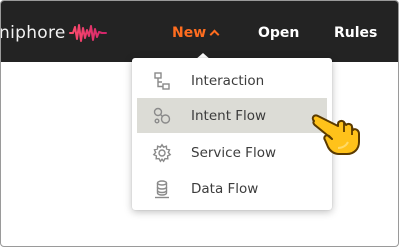 The width and height of the screenshot is (399, 247). I want to click on brand-logo: niphore, so click(54, 33).